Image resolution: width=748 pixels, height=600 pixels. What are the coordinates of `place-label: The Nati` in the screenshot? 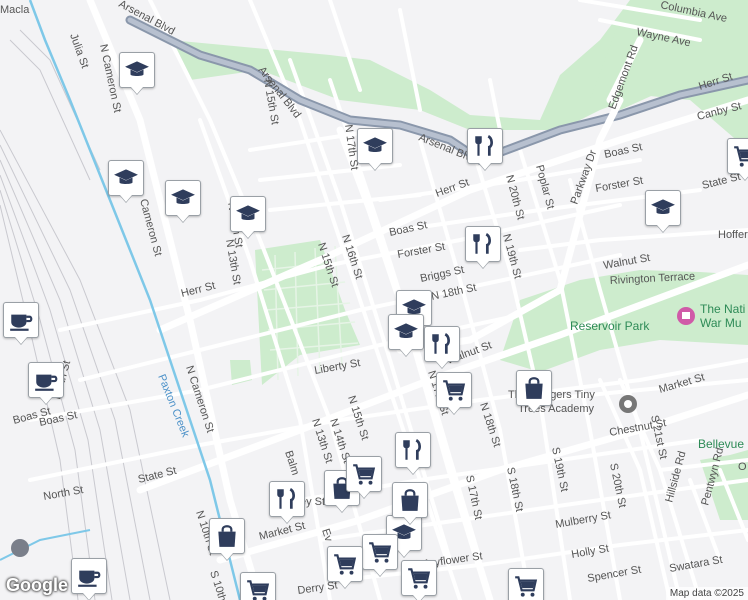 It's located at (722, 309).